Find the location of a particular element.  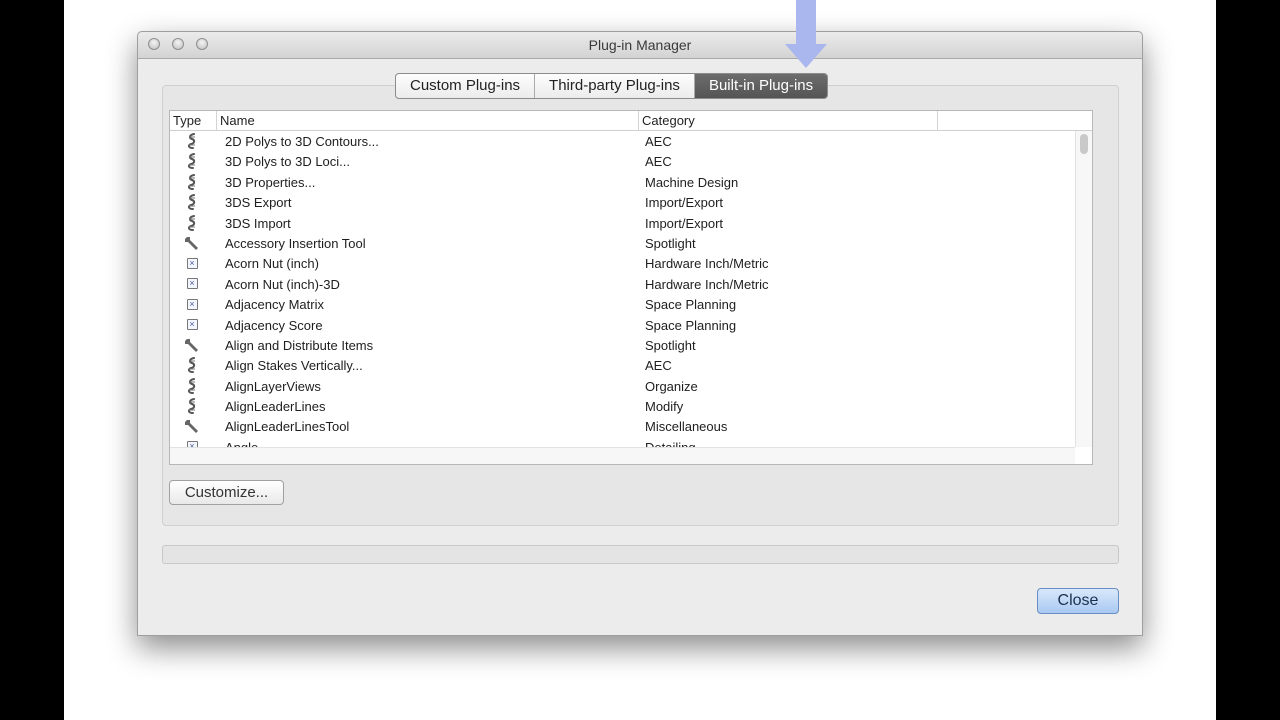

plugin-name: Acorn Nut (inch)-3D is located at coordinates (282, 284).